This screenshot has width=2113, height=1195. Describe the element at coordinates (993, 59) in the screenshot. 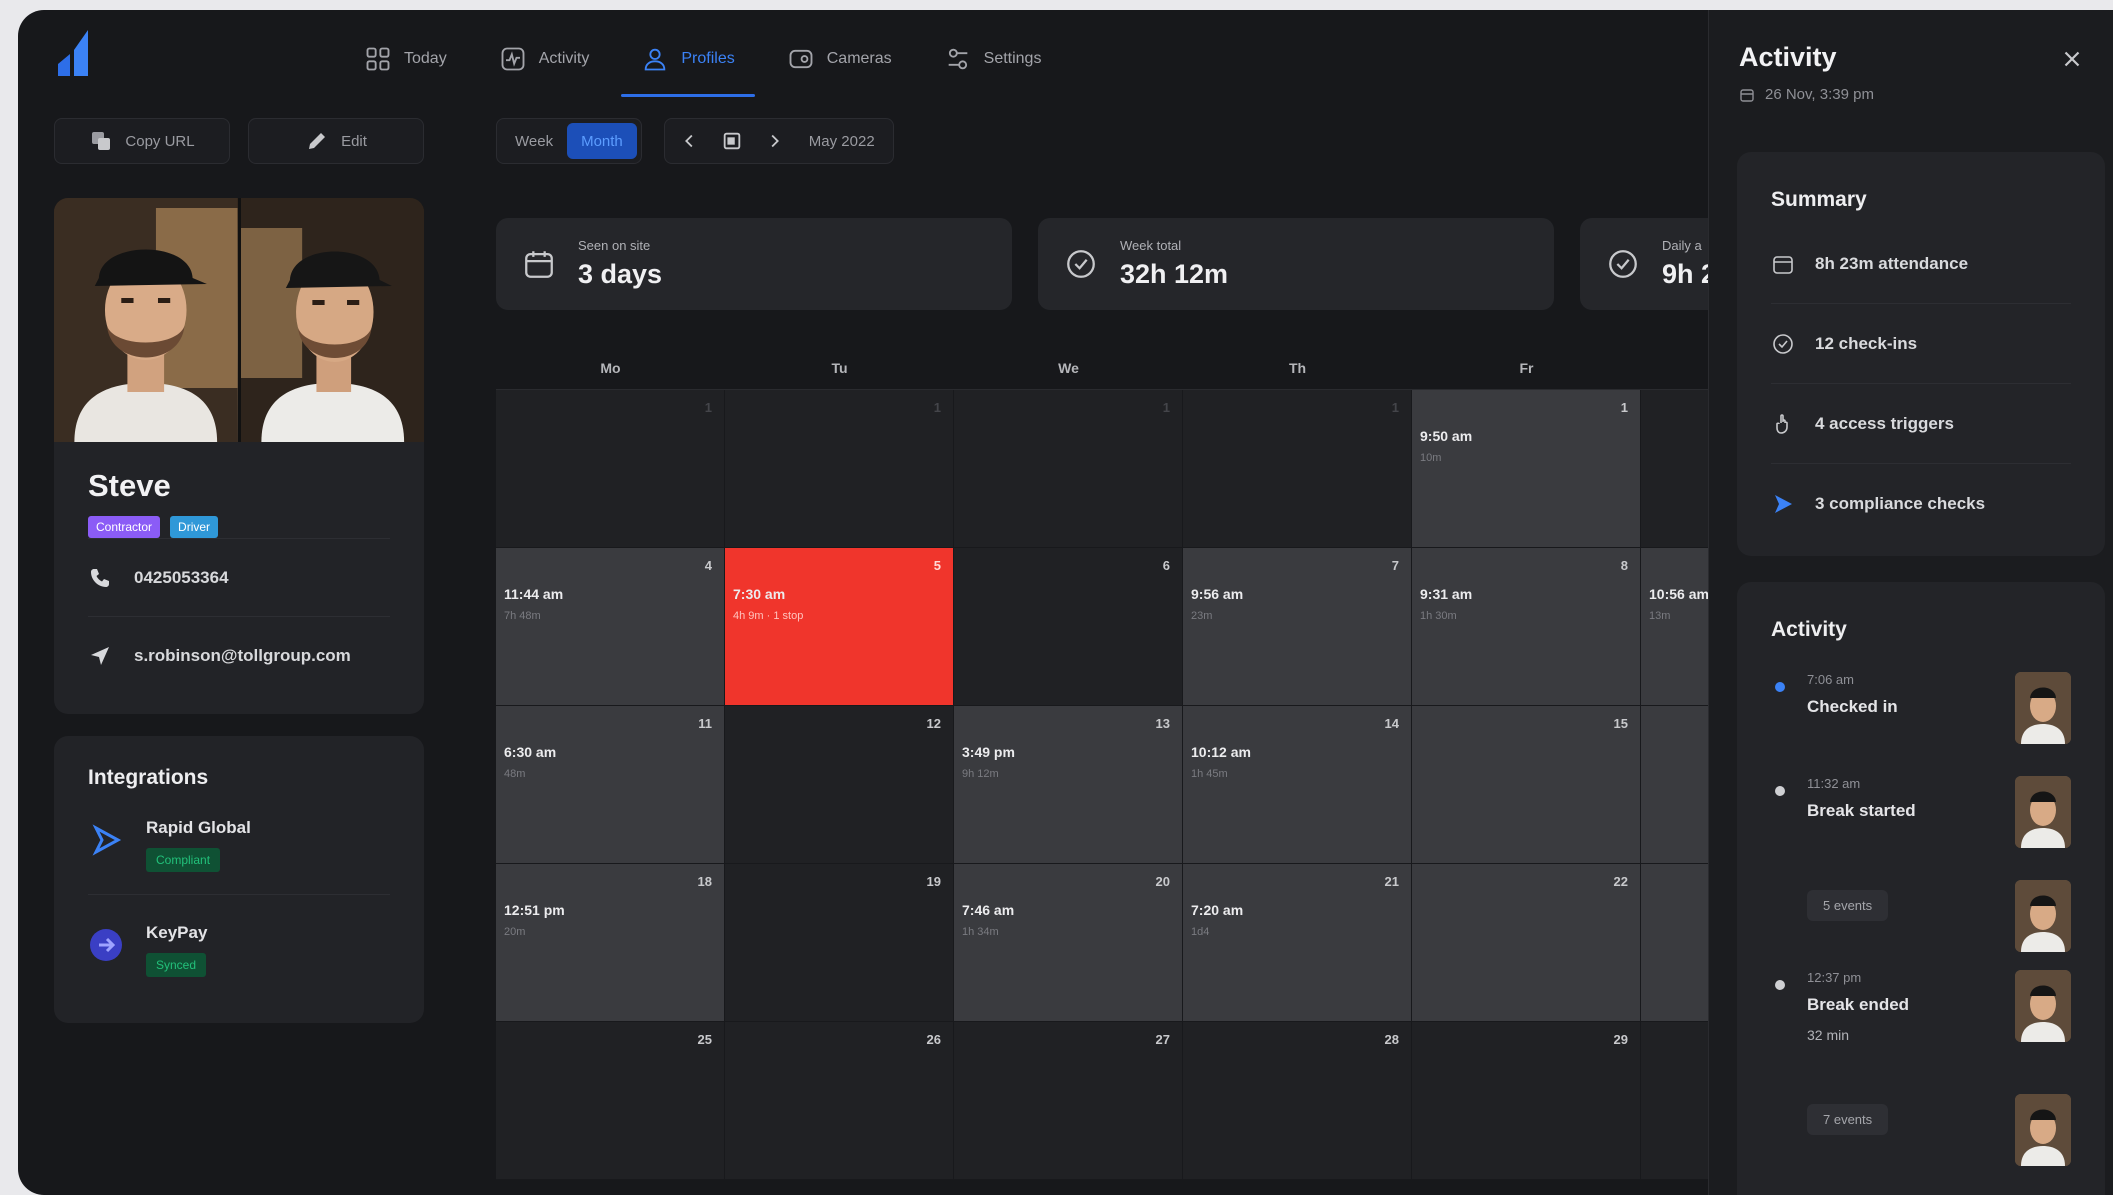

I see `nav-settings: Settings` at that location.